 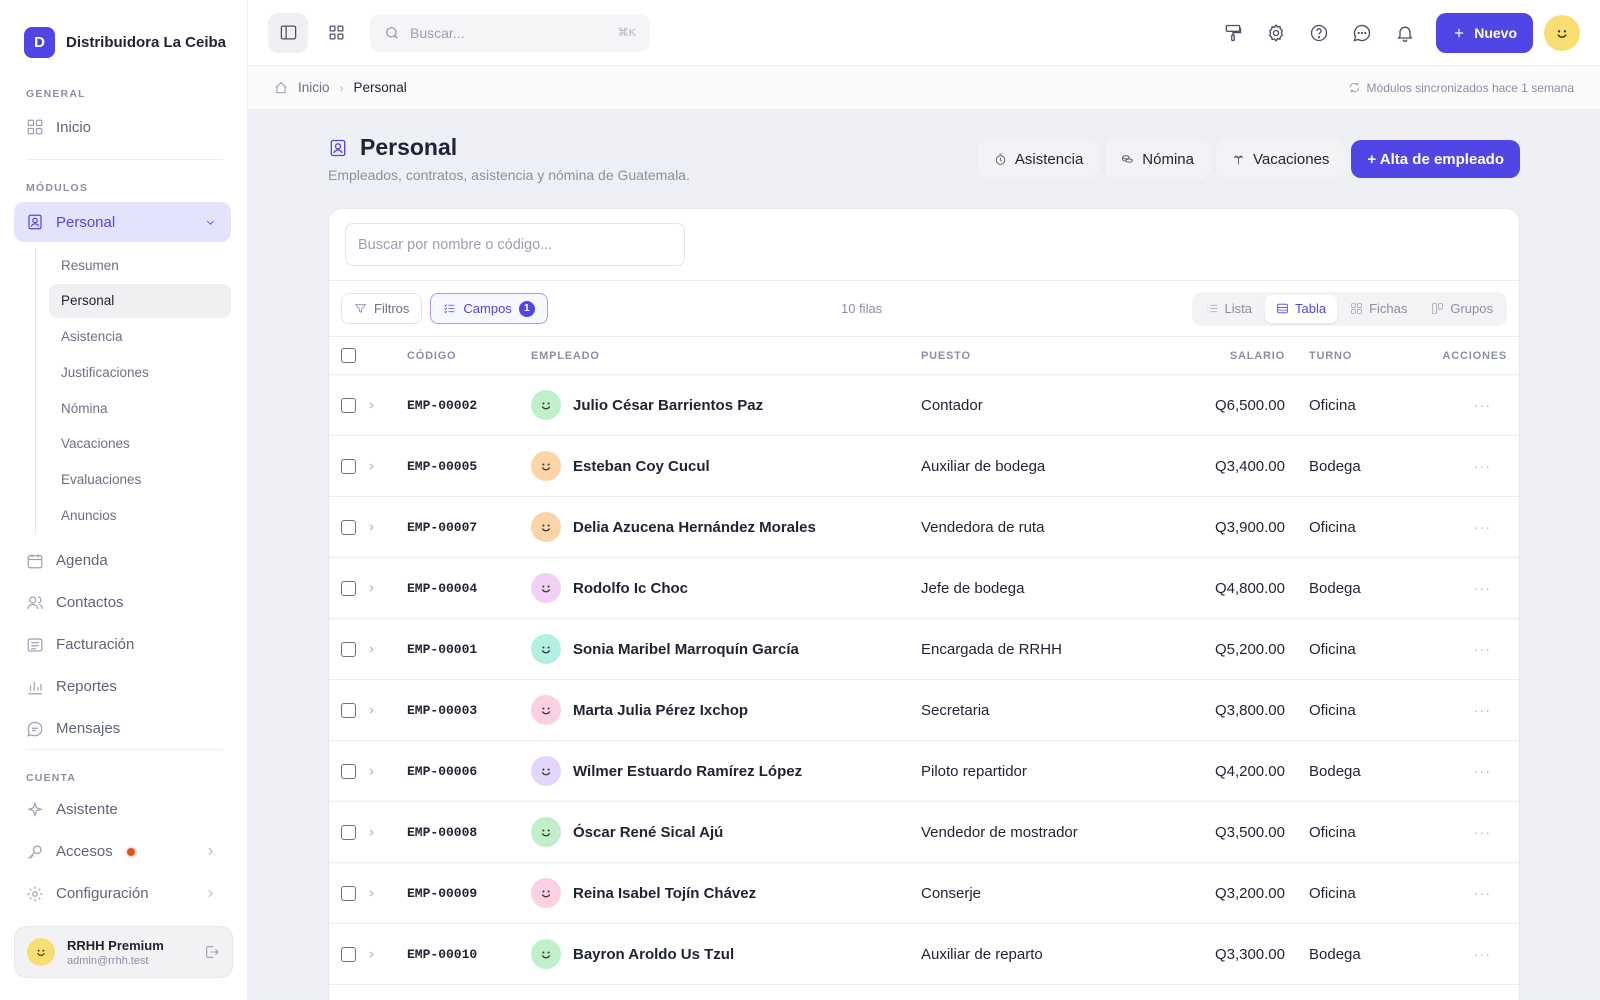 What do you see at coordinates (288, 32) in the screenshot?
I see `toggle-sidebar-button` at bounding box center [288, 32].